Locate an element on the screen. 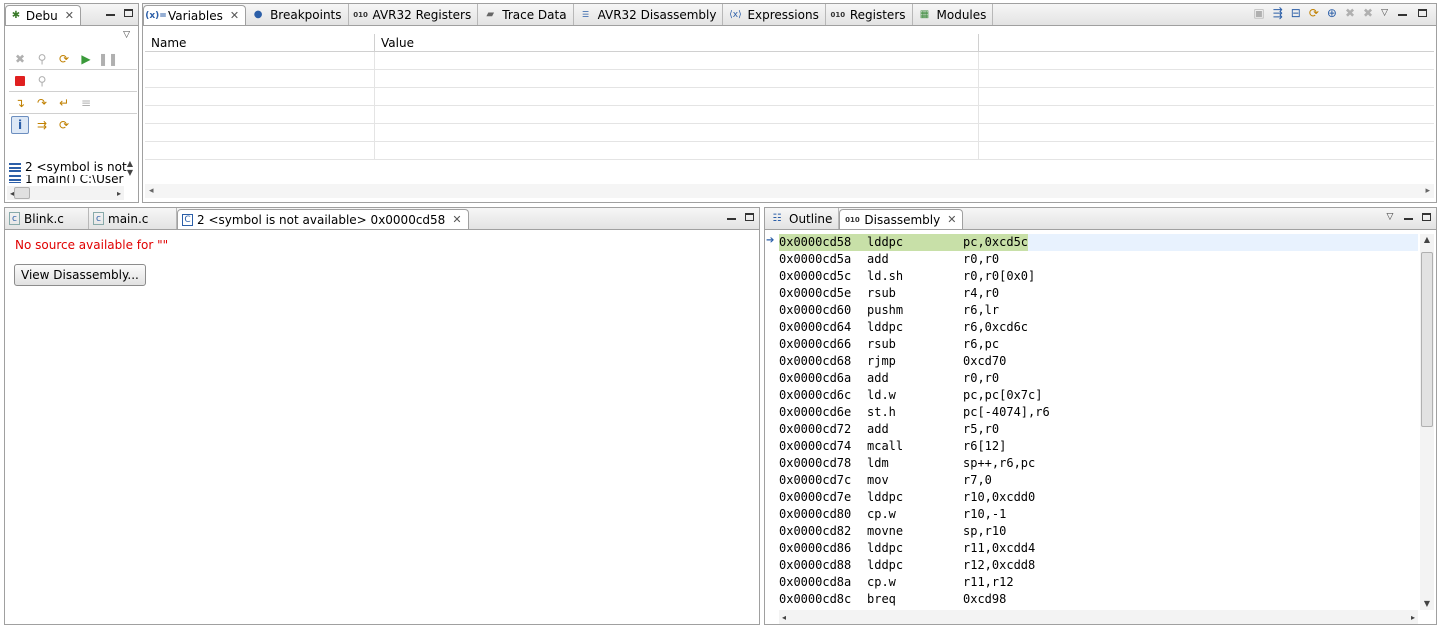 Image resolution: width=1439 pixels, height=628 pixels. disassembly-line: 0x0000cd80 cp.w r10,-1 is located at coordinates (1098, 514).